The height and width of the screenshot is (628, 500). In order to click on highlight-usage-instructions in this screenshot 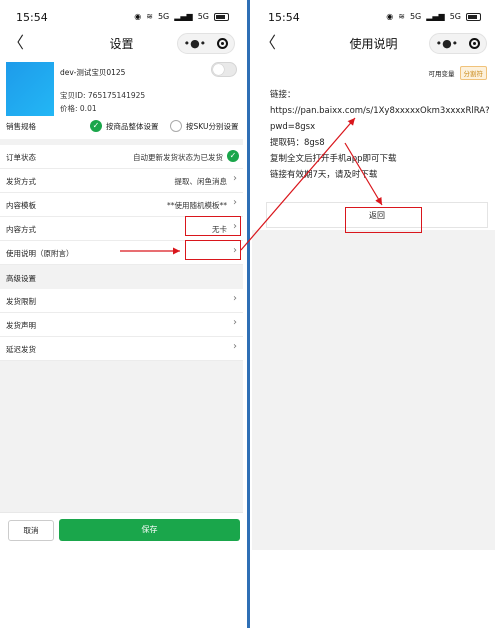, I will do `click(213, 250)`.